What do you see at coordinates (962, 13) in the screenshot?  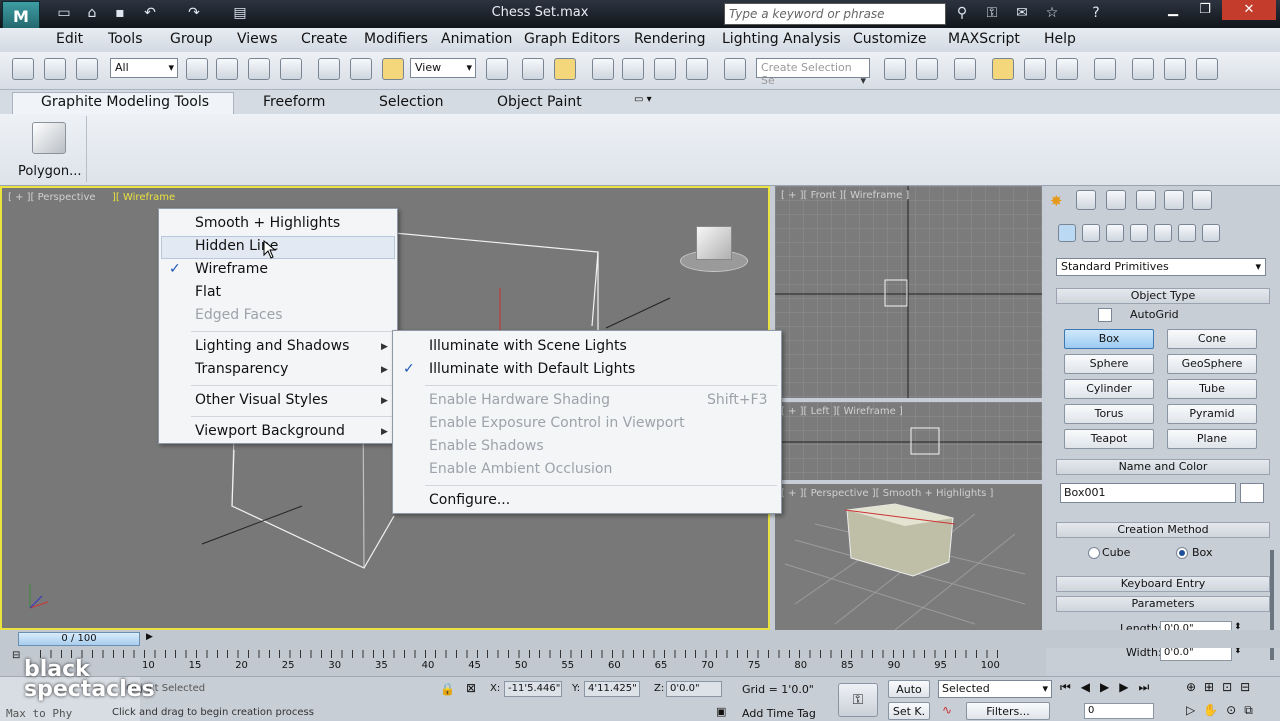 I see `binoculars-icon: ⚲` at bounding box center [962, 13].